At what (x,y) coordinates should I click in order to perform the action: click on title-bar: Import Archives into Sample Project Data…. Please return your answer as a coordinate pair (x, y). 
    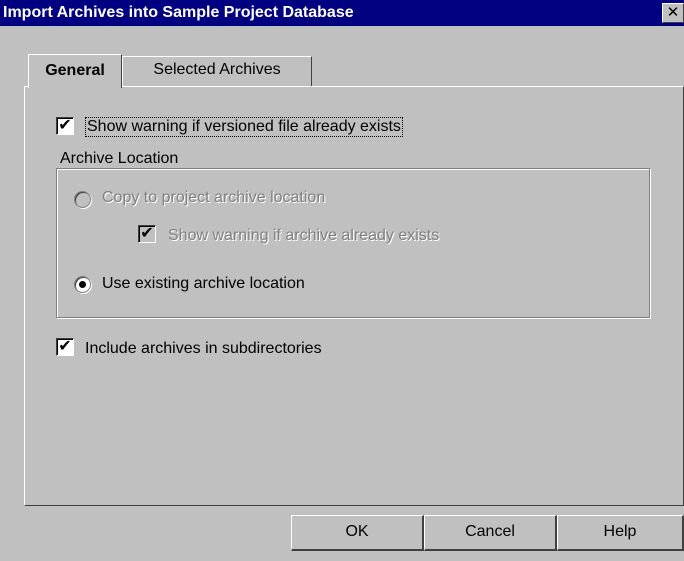
    Looking at the image, I should click on (342, 13).